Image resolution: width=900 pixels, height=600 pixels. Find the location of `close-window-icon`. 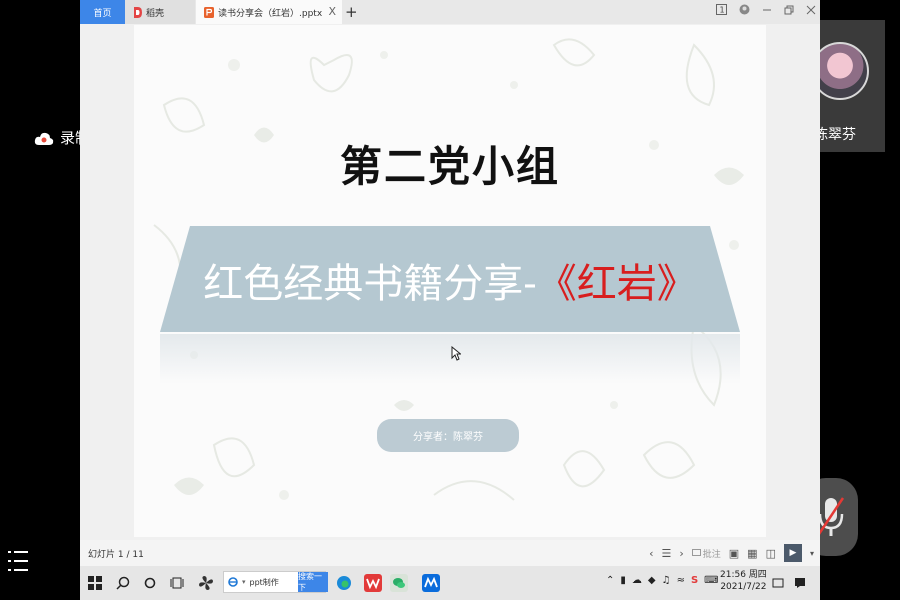

close-window-icon is located at coordinates (811, 10).